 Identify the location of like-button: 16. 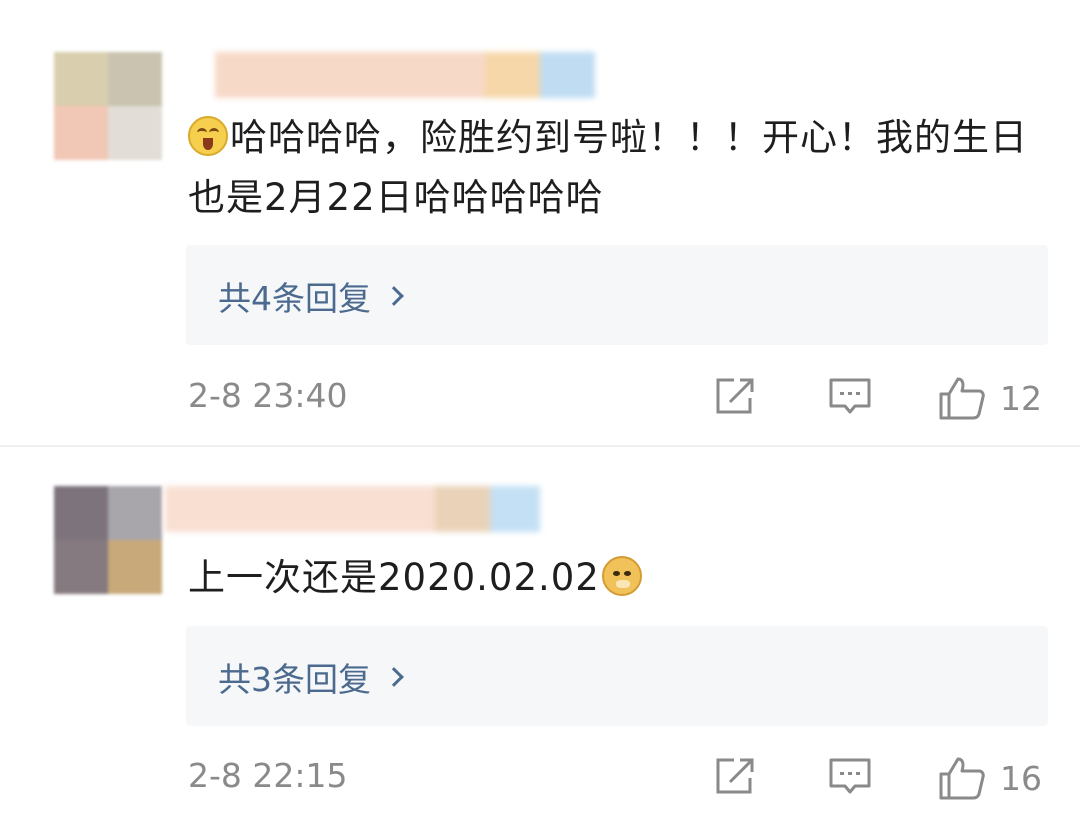
(990, 778).